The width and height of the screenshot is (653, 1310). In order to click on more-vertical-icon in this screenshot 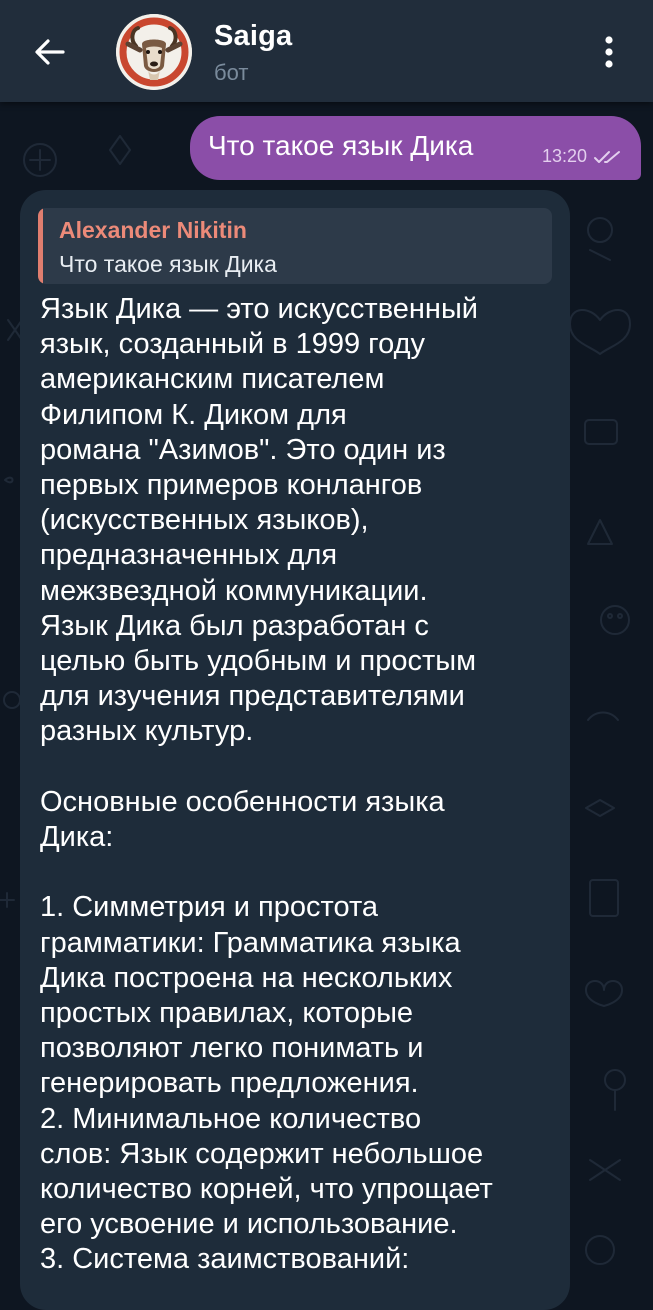, I will do `click(609, 52)`.